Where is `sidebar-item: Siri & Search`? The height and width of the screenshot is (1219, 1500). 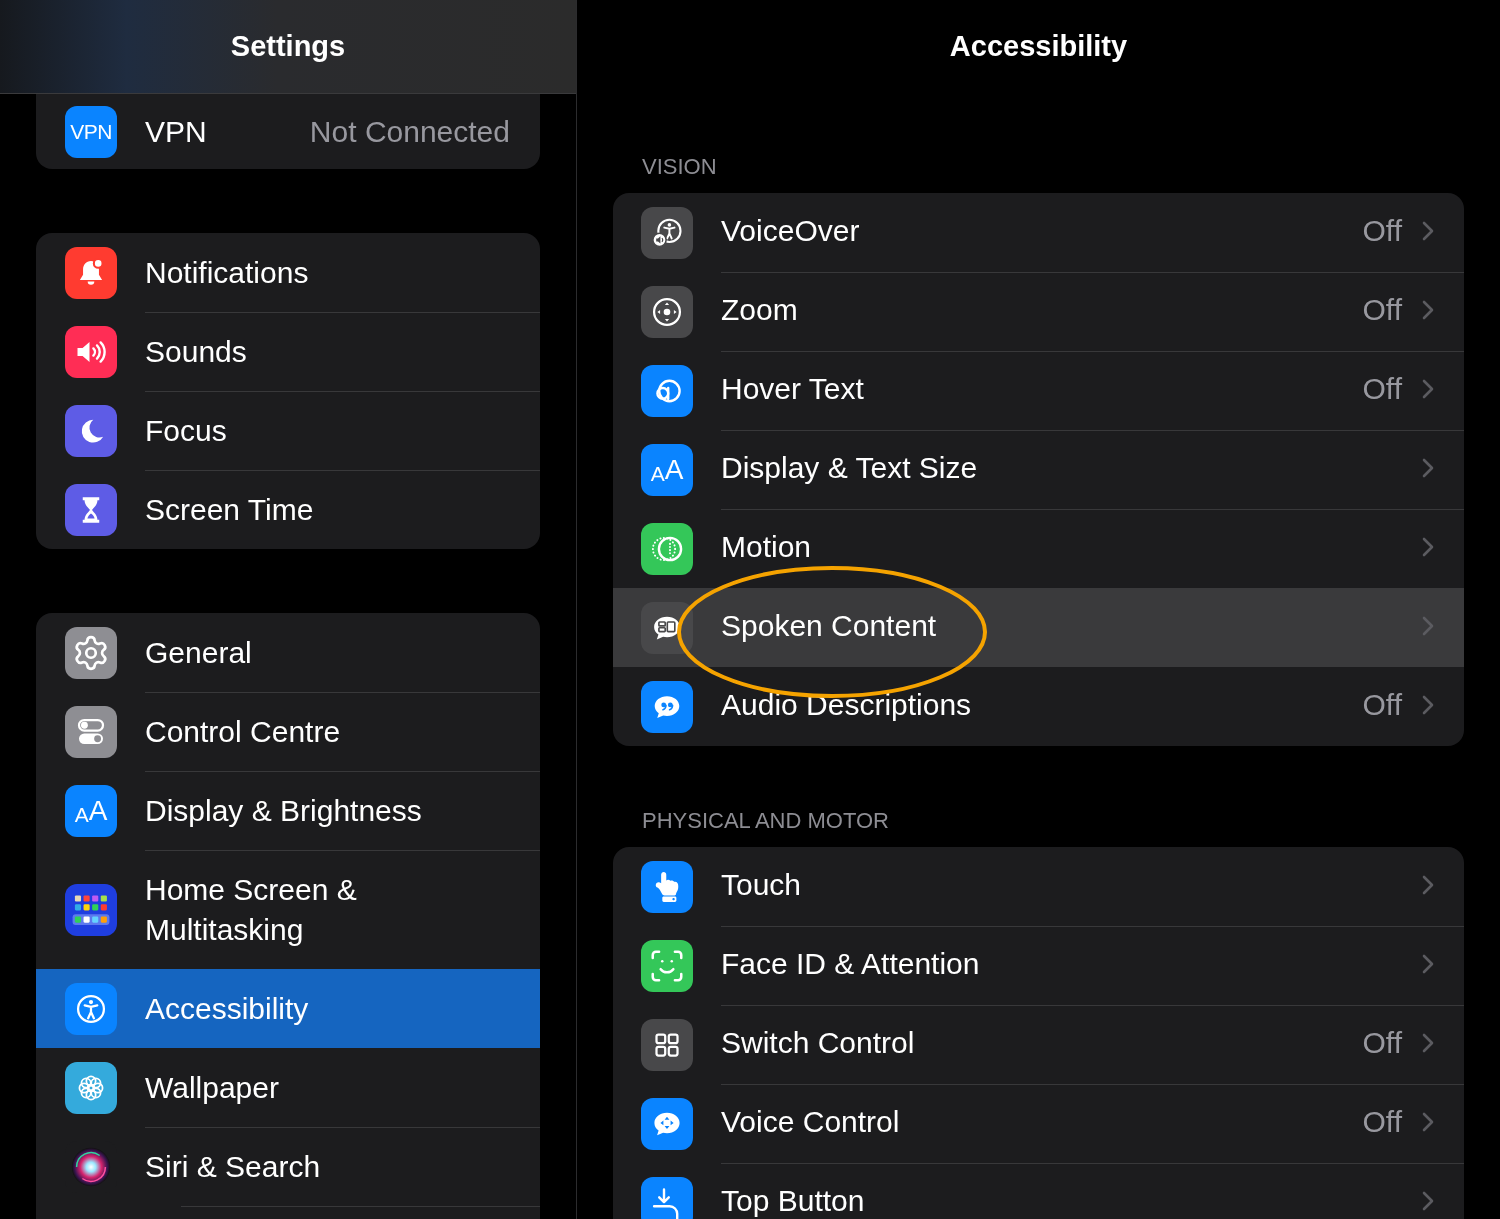 sidebar-item: Siri & Search is located at coordinates (288, 1166).